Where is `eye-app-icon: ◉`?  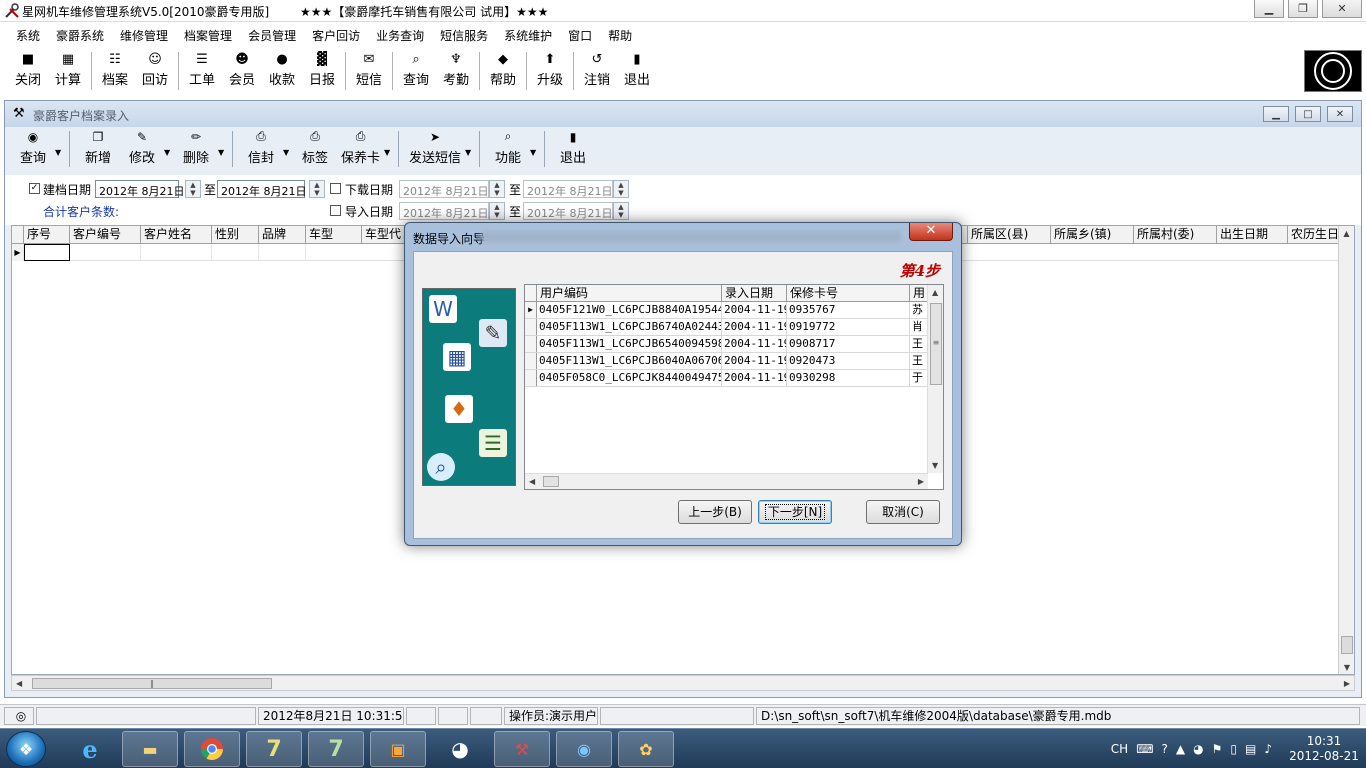 eye-app-icon: ◉ is located at coordinates (584, 749).